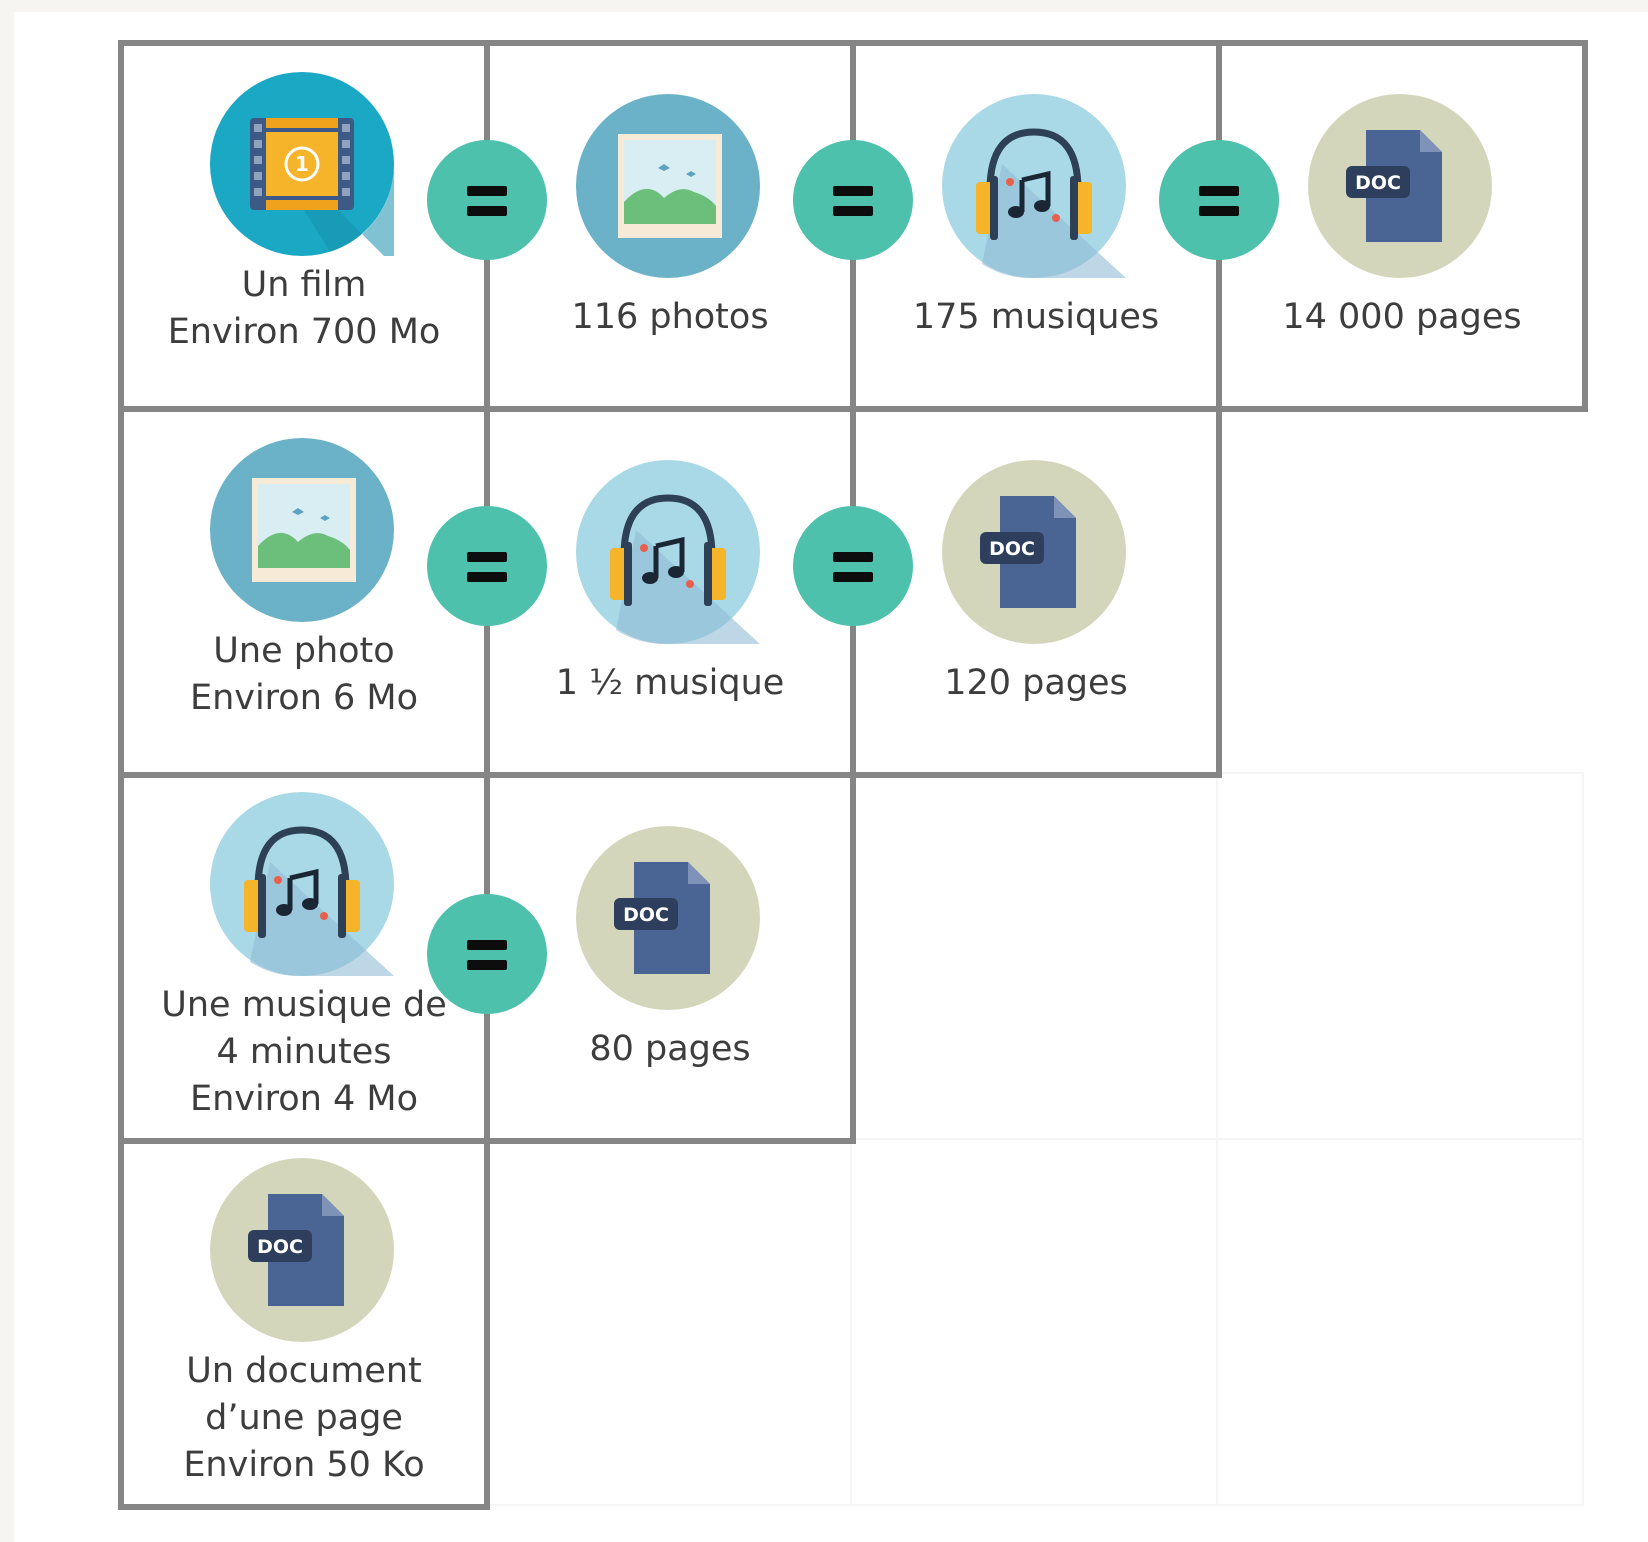  I want to click on cell-r4-c1: DOC Un document d’une page Environ 50 Ko, so click(304, 1324).